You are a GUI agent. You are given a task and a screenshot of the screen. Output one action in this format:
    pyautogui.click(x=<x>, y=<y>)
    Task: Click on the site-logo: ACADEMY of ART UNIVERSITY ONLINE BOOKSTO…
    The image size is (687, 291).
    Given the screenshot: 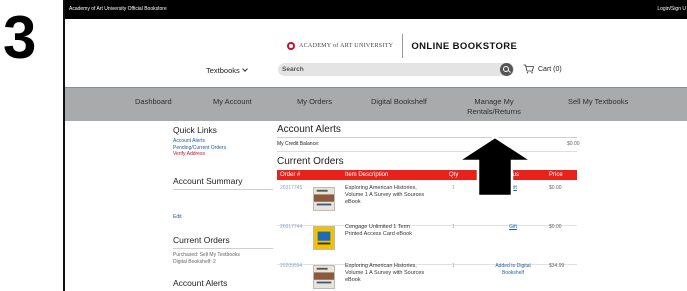 What is the action you would take?
    pyautogui.click(x=402, y=46)
    